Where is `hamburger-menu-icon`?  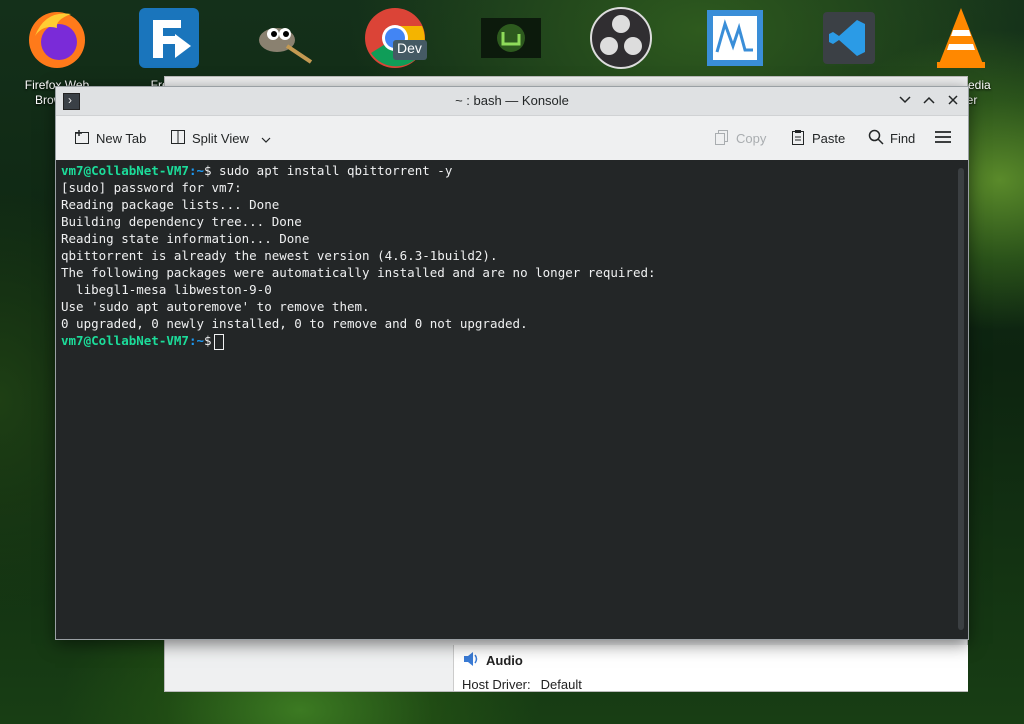 hamburger-menu-icon is located at coordinates (943, 138).